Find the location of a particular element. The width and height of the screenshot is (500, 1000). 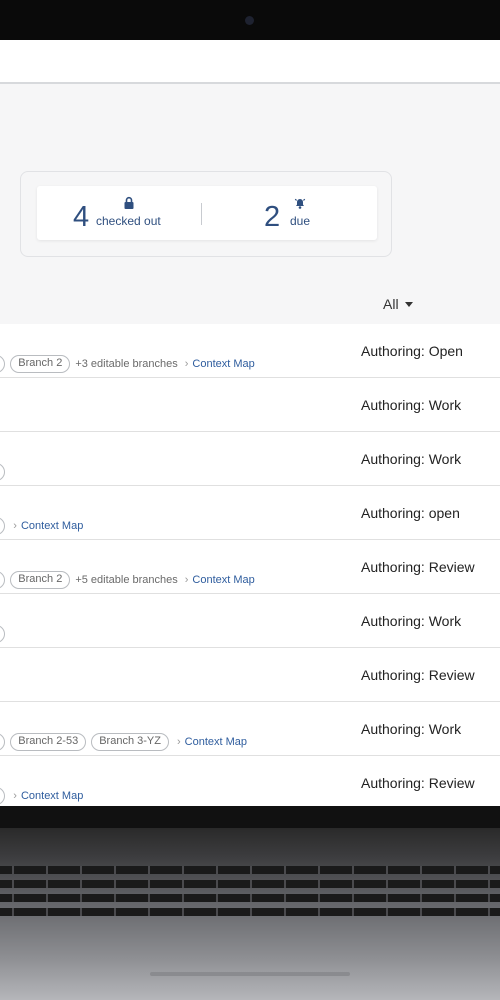

summary-panel: 4 checked out 2 due is located at coordinates (206, 214).